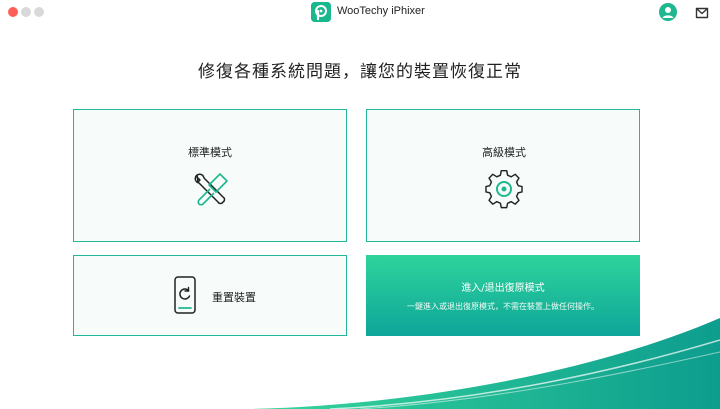  I want to click on window-zoom-button, so click(39, 12).